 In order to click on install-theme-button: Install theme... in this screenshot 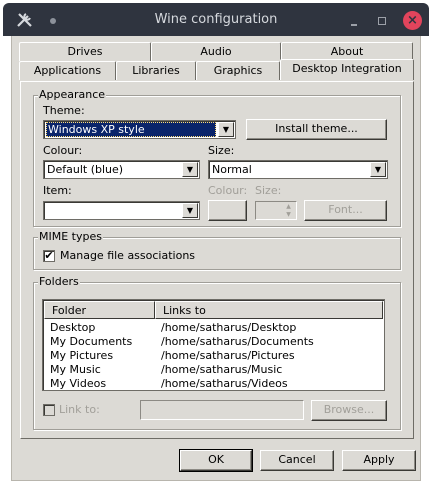, I will do `click(316, 129)`.